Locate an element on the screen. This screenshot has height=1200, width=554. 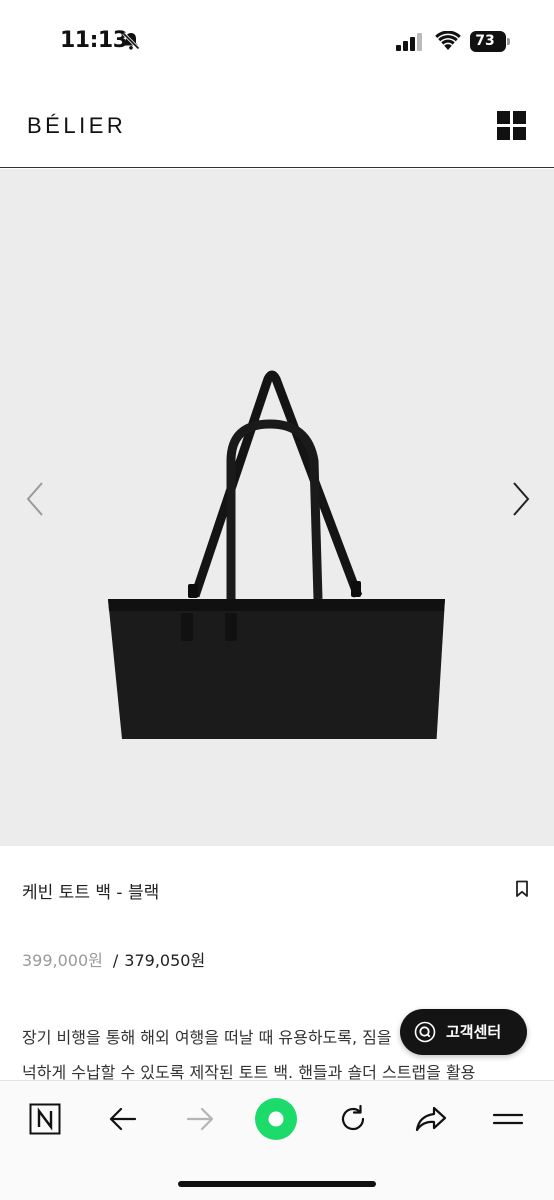
customer-service-button: 고객센터 is located at coordinates (463, 1032).